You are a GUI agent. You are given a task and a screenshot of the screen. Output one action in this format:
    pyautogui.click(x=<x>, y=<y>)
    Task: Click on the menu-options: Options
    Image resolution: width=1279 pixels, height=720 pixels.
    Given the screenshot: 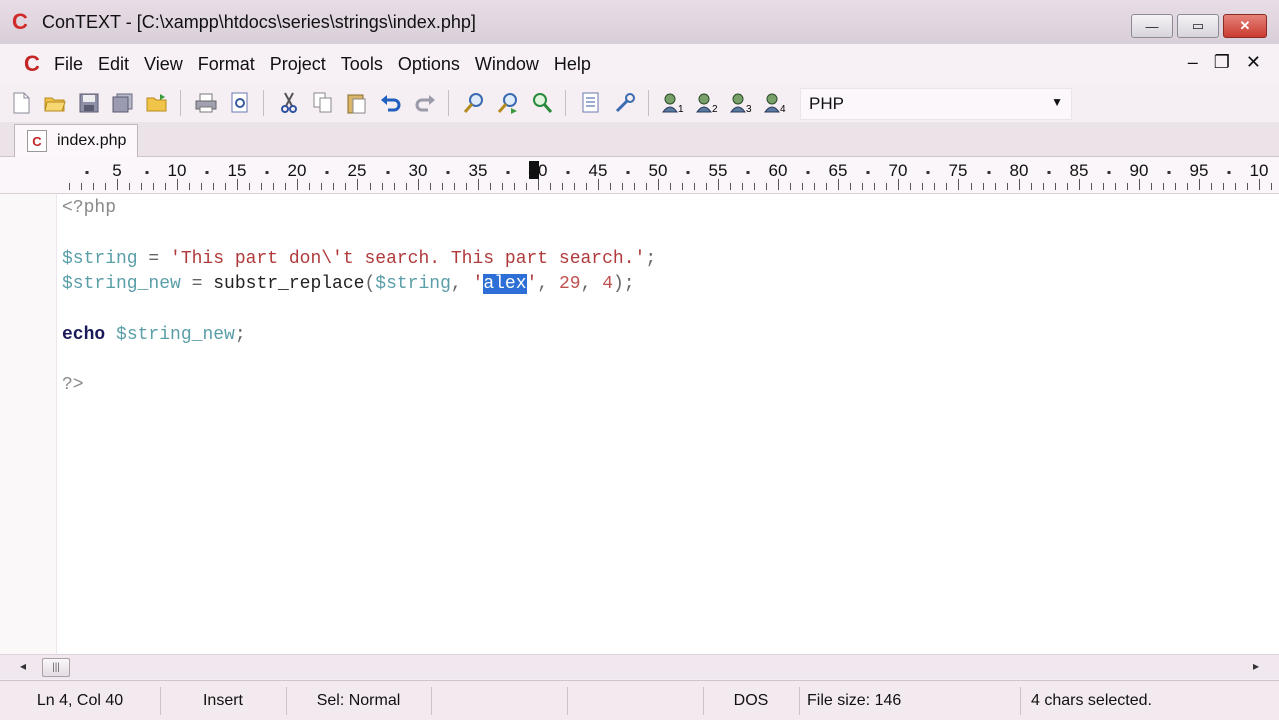 What is the action you would take?
    pyautogui.click(x=429, y=64)
    